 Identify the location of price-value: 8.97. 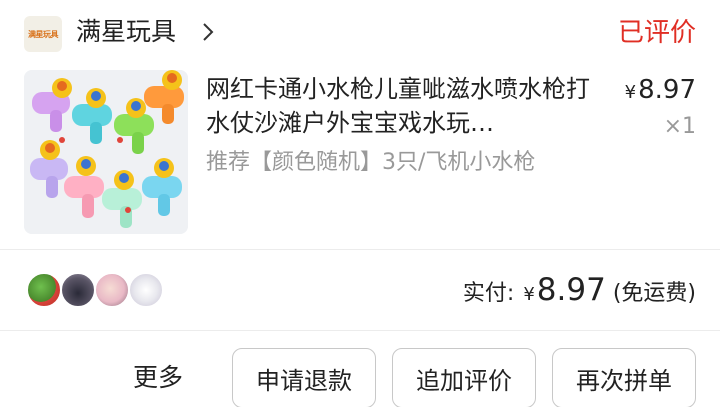
(667, 90).